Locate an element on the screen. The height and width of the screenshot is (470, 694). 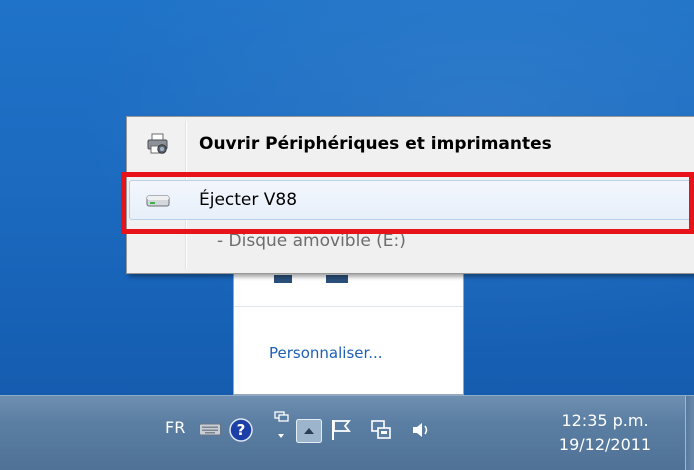
menu-item-eject: Éjecter V88 is located at coordinates (411, 200).